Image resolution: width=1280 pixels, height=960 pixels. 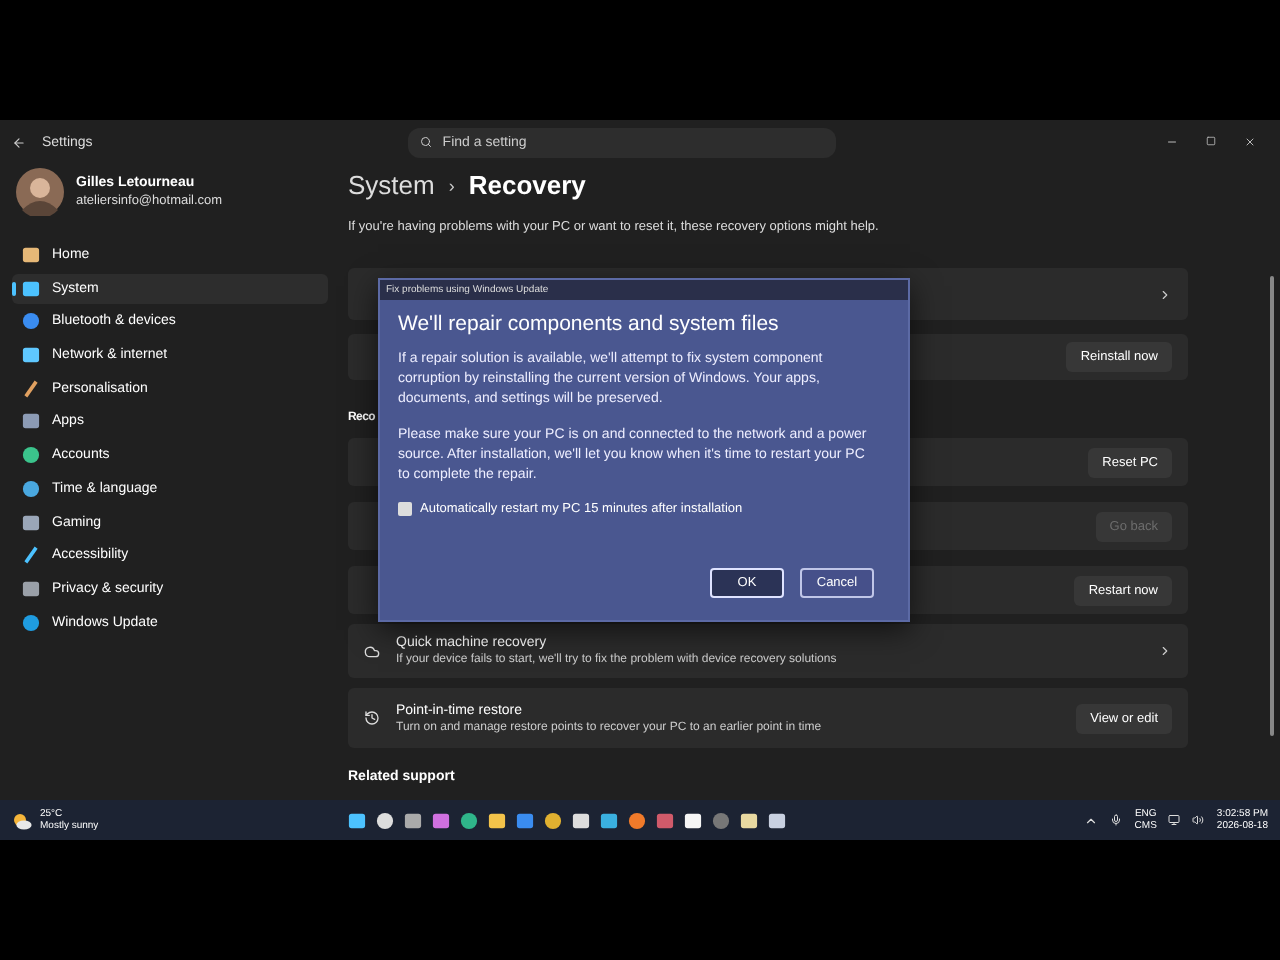 I want to click on history-icon, so click(x=372, y=718).